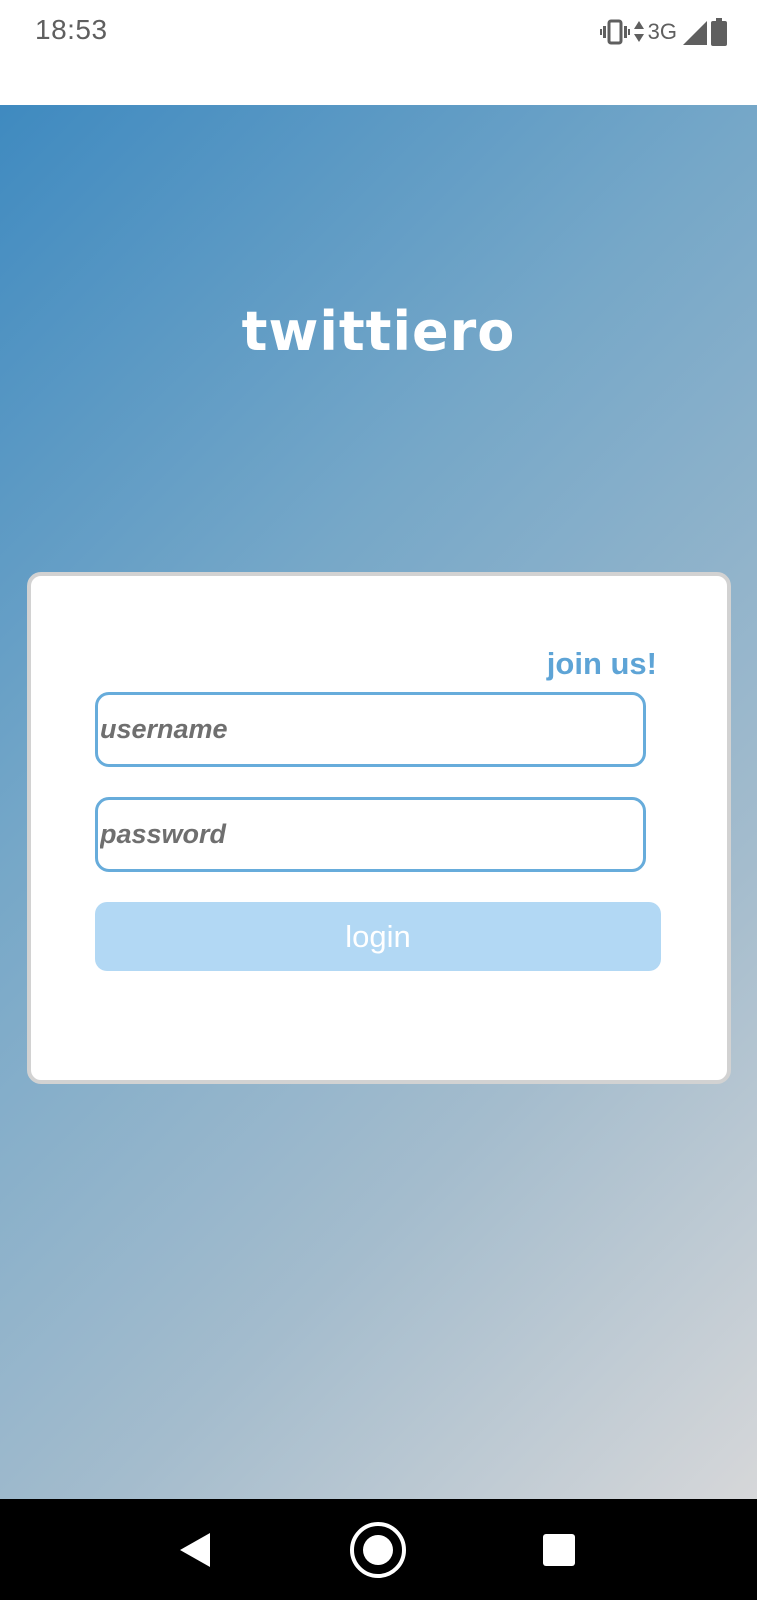  I want to click on password-input, so click(370, 834).